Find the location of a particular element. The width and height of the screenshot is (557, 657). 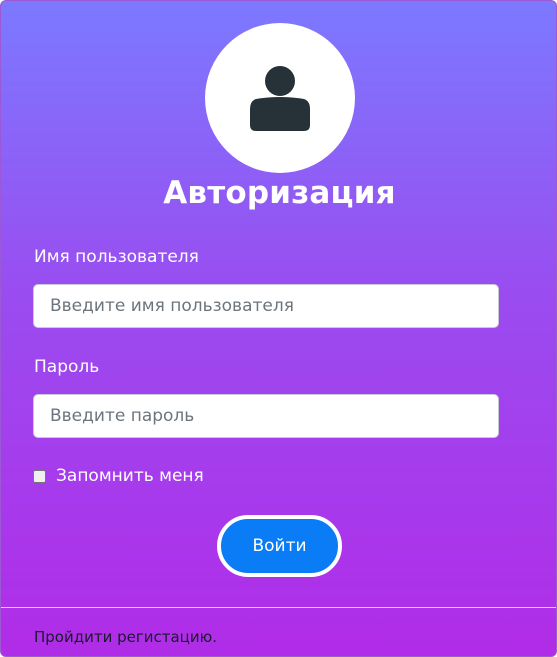

username-input is located at coordinates (266, 306).